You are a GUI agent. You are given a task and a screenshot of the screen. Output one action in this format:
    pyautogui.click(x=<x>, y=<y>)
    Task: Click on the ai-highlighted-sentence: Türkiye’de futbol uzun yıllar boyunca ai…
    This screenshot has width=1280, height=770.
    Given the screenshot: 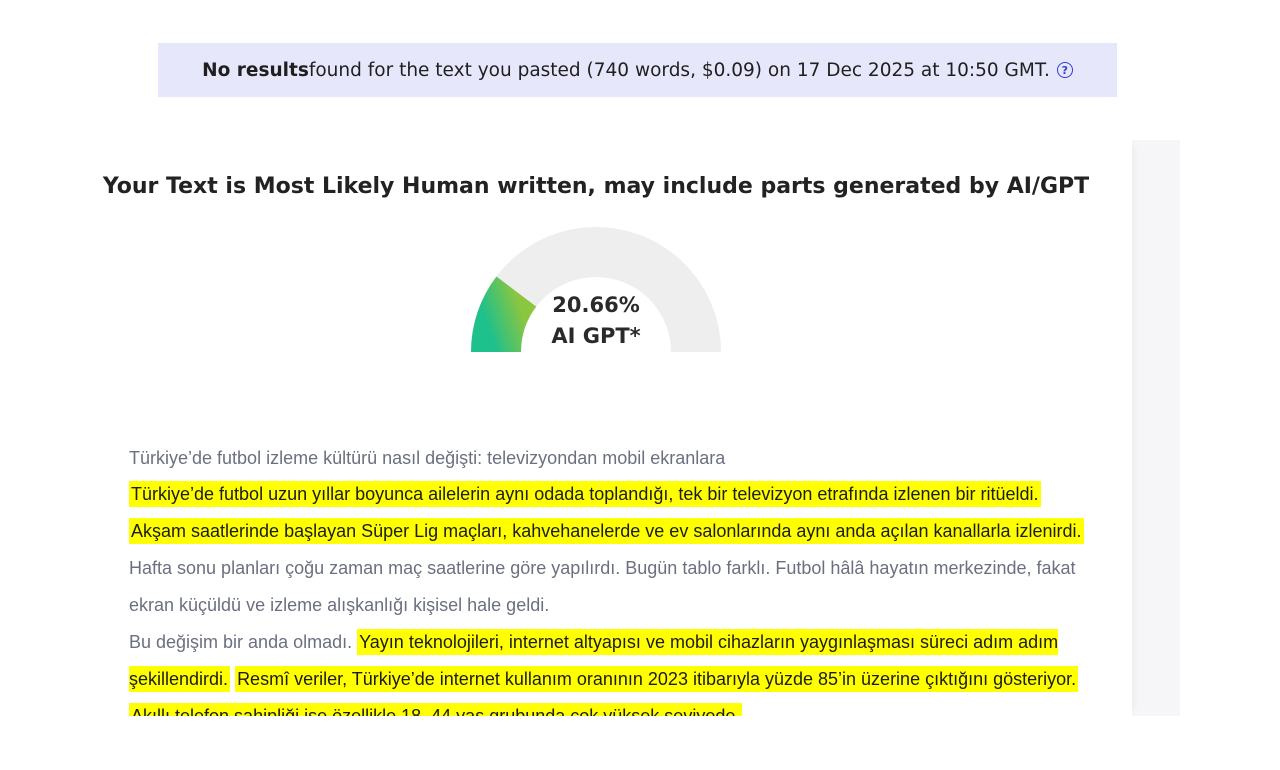 What is the action you would take?
    pyautogui.click(x=585, y=494)
    